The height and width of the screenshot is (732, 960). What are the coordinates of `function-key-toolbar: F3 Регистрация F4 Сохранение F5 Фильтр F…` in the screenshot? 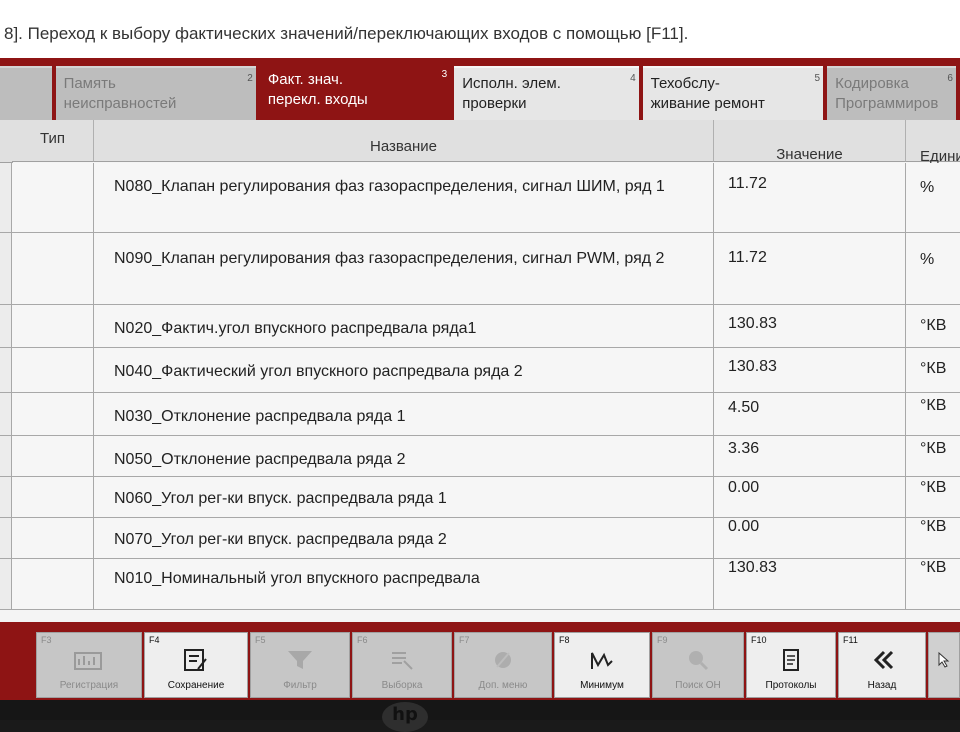 It's located at (480, 661).